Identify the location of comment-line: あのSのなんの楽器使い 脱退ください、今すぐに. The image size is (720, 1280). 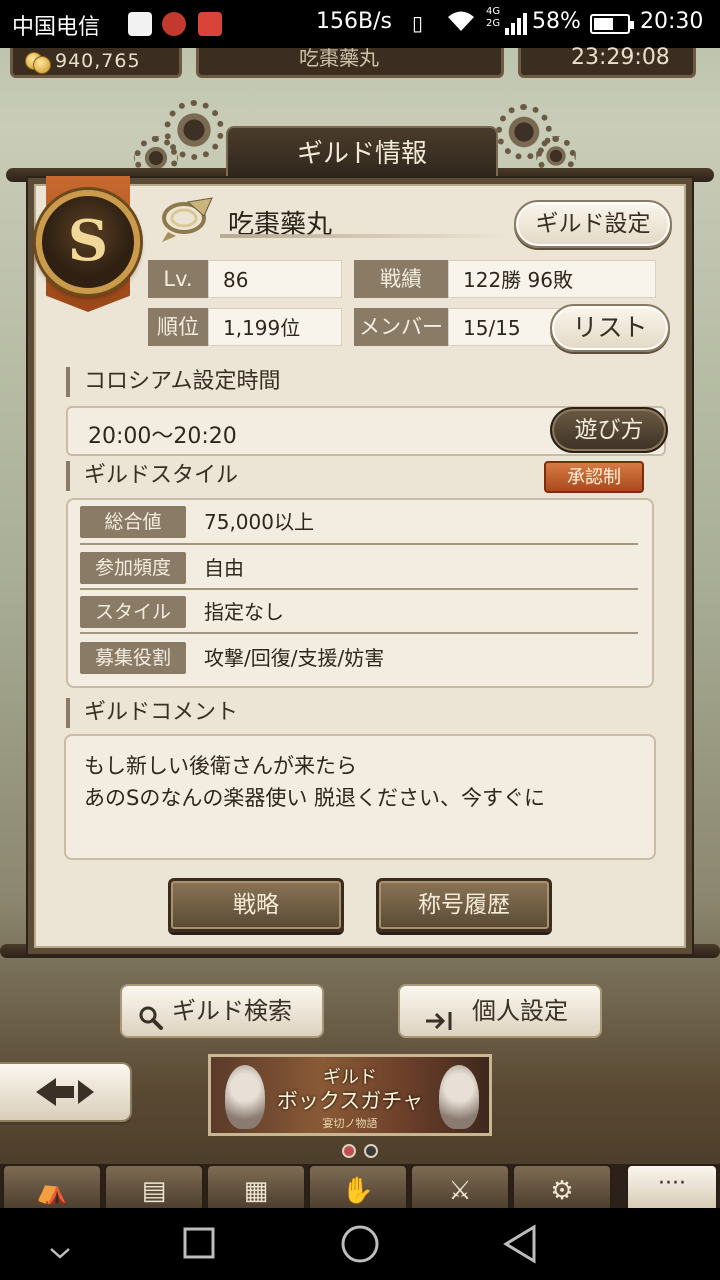
(315, 798).